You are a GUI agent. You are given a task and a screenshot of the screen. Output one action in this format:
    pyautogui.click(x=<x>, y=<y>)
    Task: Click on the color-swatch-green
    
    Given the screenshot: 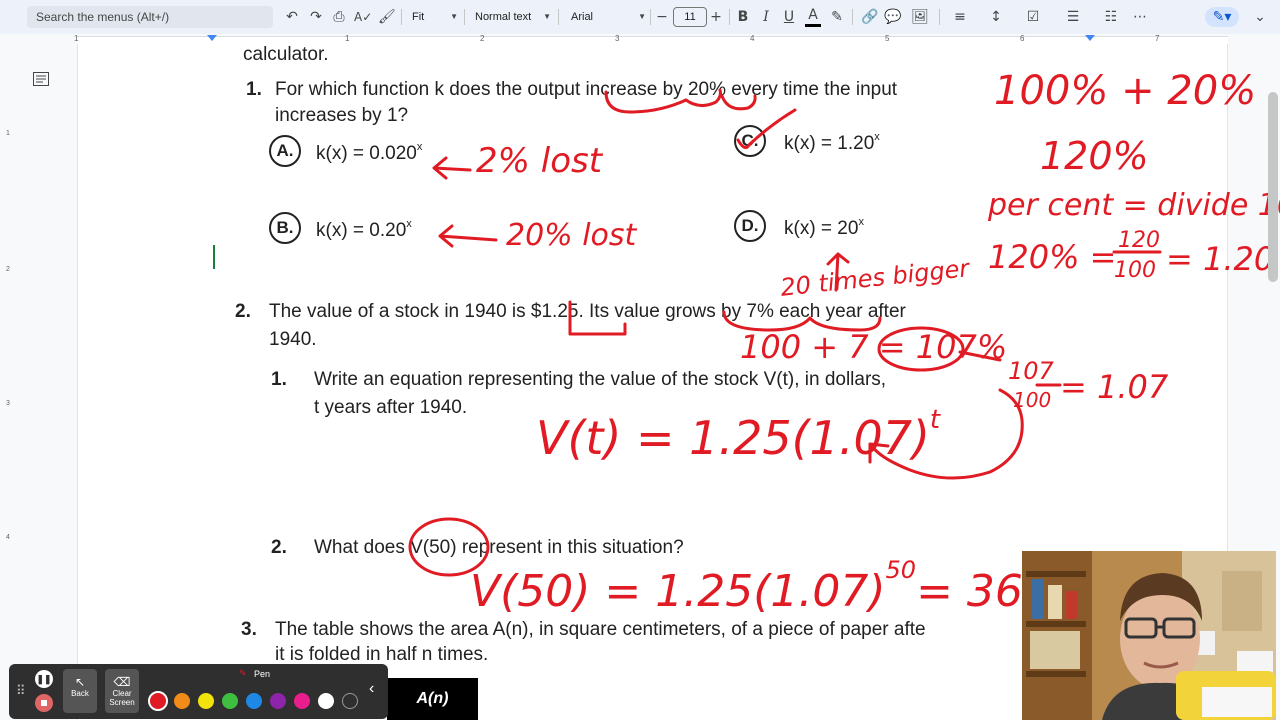 What is the action you would take?
    pyautogui.click(x=230, y=701)
    